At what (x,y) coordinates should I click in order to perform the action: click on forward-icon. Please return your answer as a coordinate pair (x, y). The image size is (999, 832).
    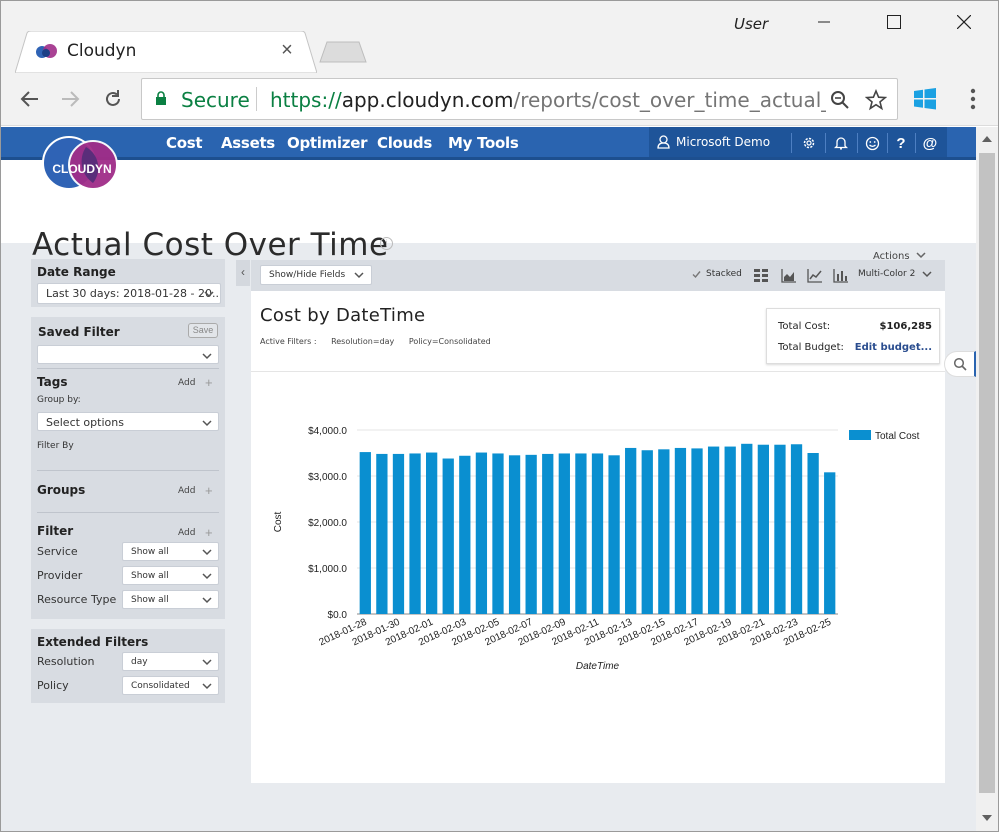
    Looking at the image, I should click on (71, 99).